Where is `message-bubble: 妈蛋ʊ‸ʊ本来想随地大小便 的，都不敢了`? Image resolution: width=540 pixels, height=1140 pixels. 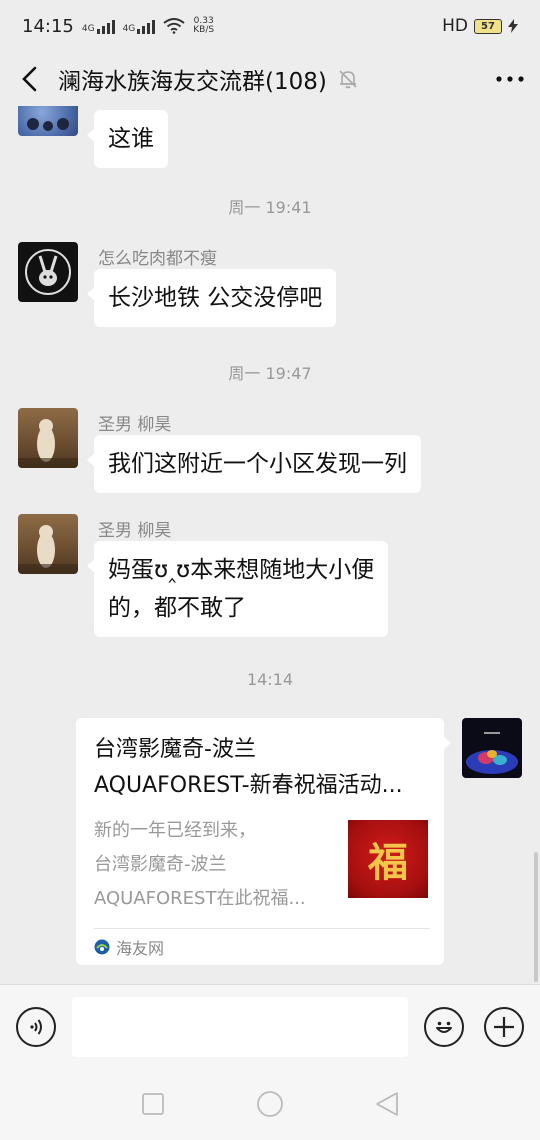 message-bubble: 妈蛋ʊ‸ʊ本来想随地大小便 的，都不敢了 is located at coordinates (237, 589).